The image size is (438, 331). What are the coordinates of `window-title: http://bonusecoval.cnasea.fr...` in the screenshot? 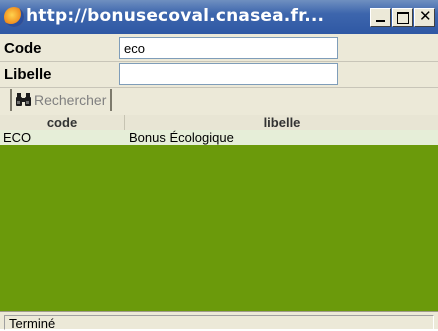 It's located at (175, 16).